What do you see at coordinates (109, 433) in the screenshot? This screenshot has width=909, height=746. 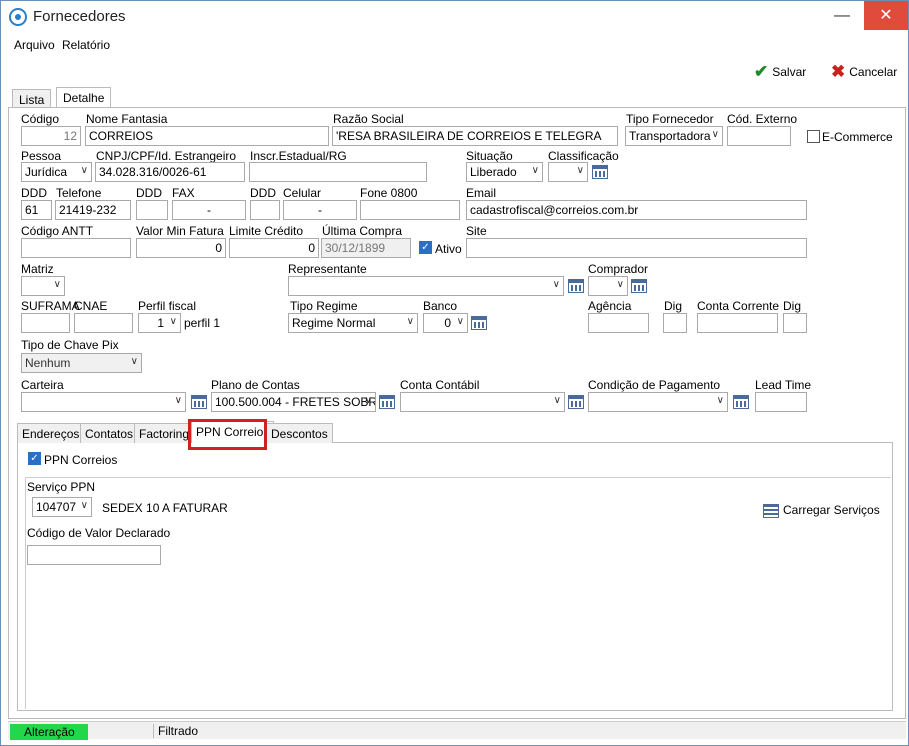 I see `tab-contatos: Contatos` at bounding box center [109, 433].